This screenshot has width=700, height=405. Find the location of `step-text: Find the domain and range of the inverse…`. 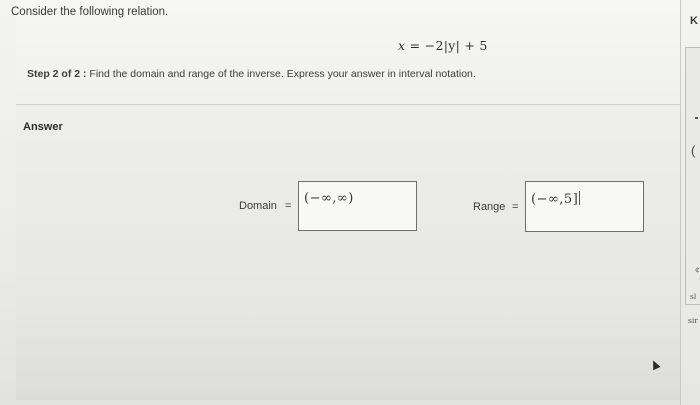

step-text: Find the domain and range of the inverse… is located at coordinates (281, 74).